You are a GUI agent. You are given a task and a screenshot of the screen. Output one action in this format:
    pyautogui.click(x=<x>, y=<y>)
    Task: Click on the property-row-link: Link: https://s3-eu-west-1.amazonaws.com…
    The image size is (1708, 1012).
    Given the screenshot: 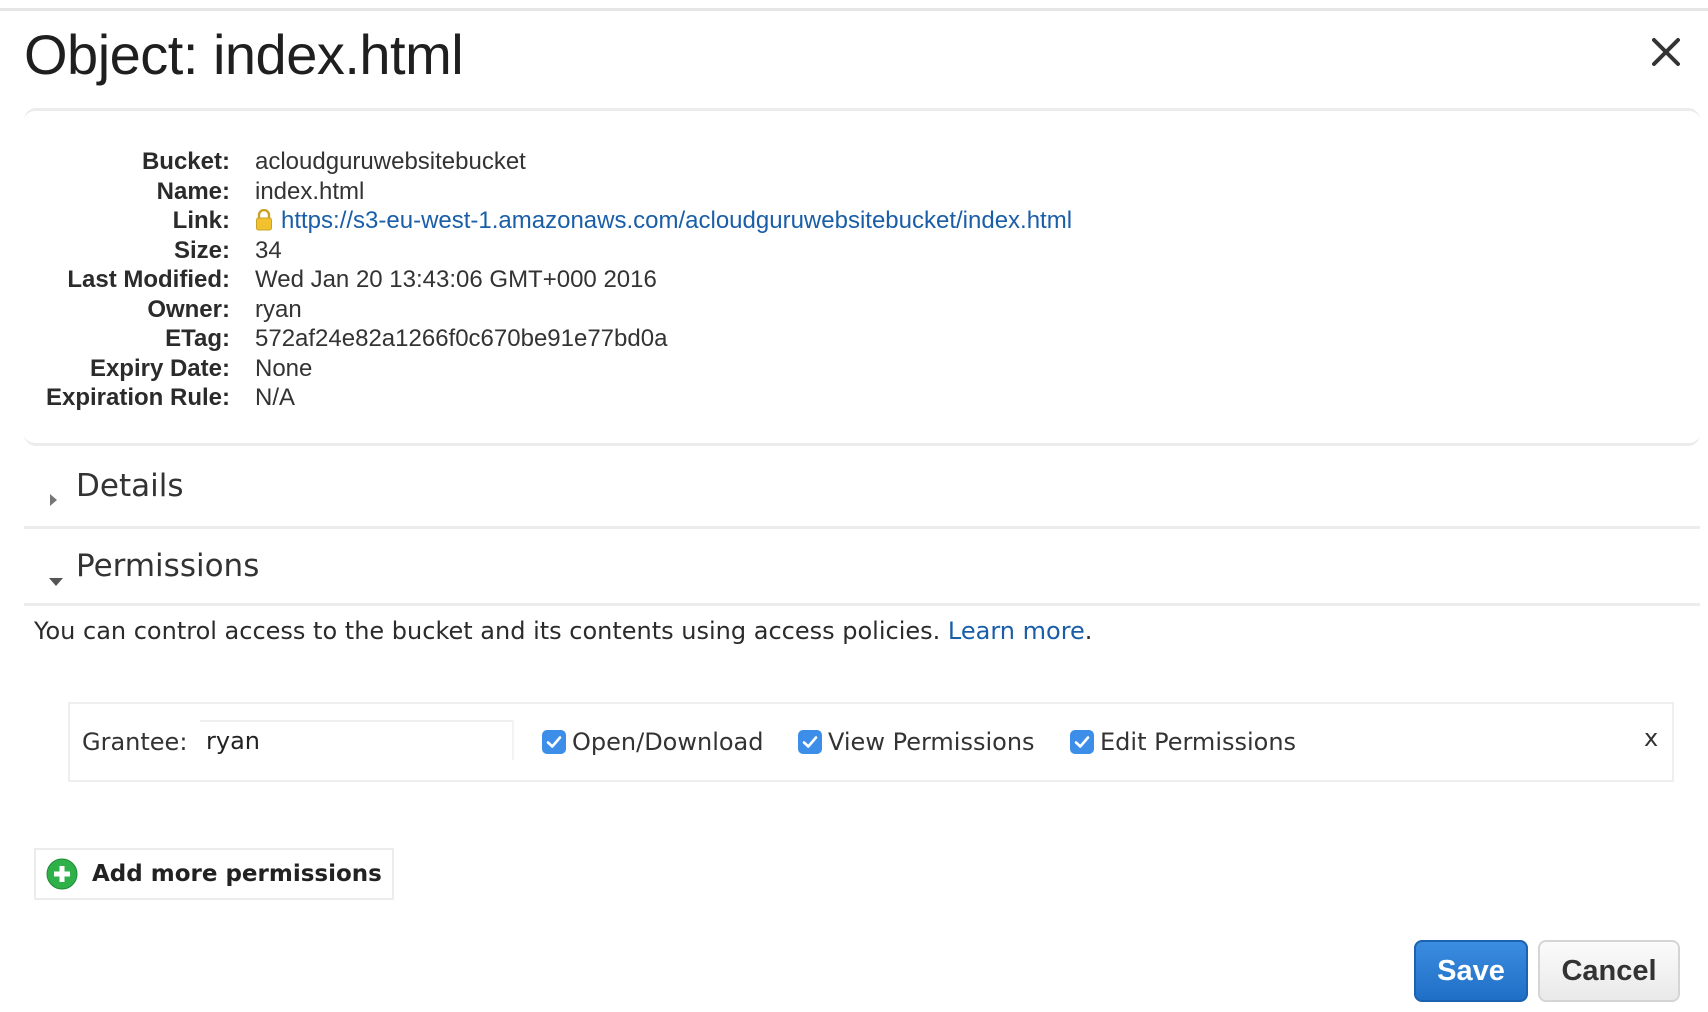 What is the action you would take?
    pyautogui.click(x=824, y=221)
    